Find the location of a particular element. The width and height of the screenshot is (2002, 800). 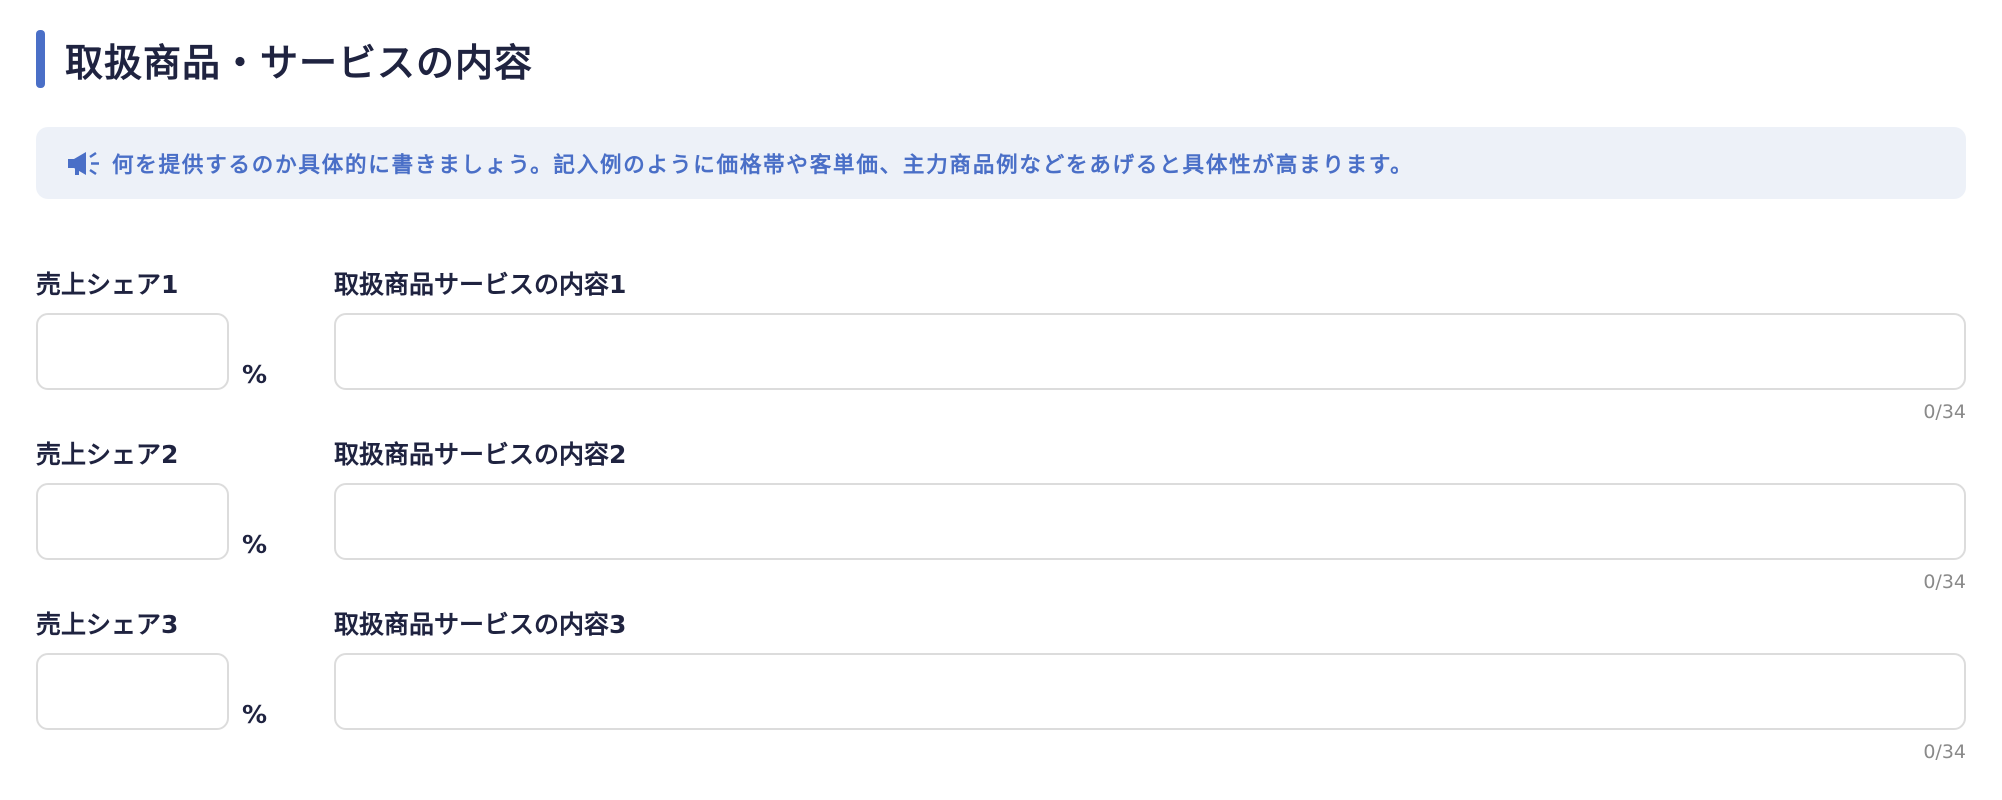

share-label: 売上シェア2 is located at coordinates (107, 454).